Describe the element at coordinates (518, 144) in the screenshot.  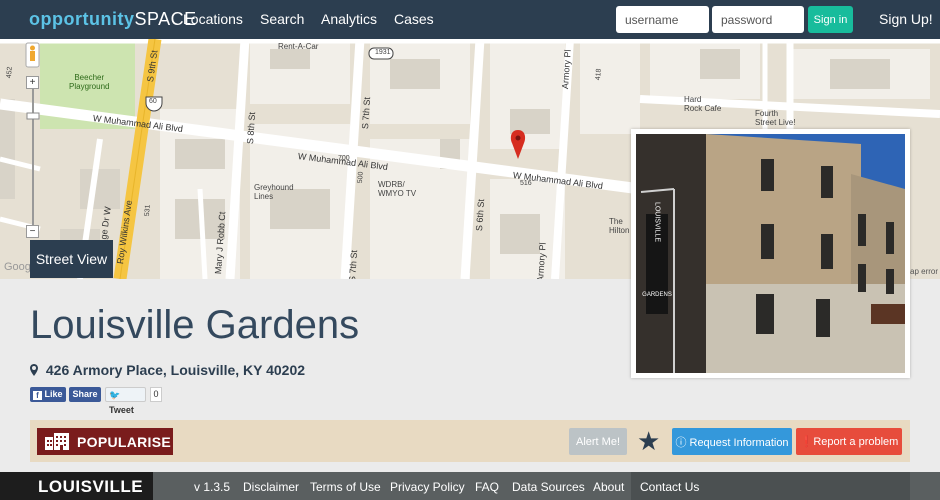
I see `map-pin-icon` at that location.